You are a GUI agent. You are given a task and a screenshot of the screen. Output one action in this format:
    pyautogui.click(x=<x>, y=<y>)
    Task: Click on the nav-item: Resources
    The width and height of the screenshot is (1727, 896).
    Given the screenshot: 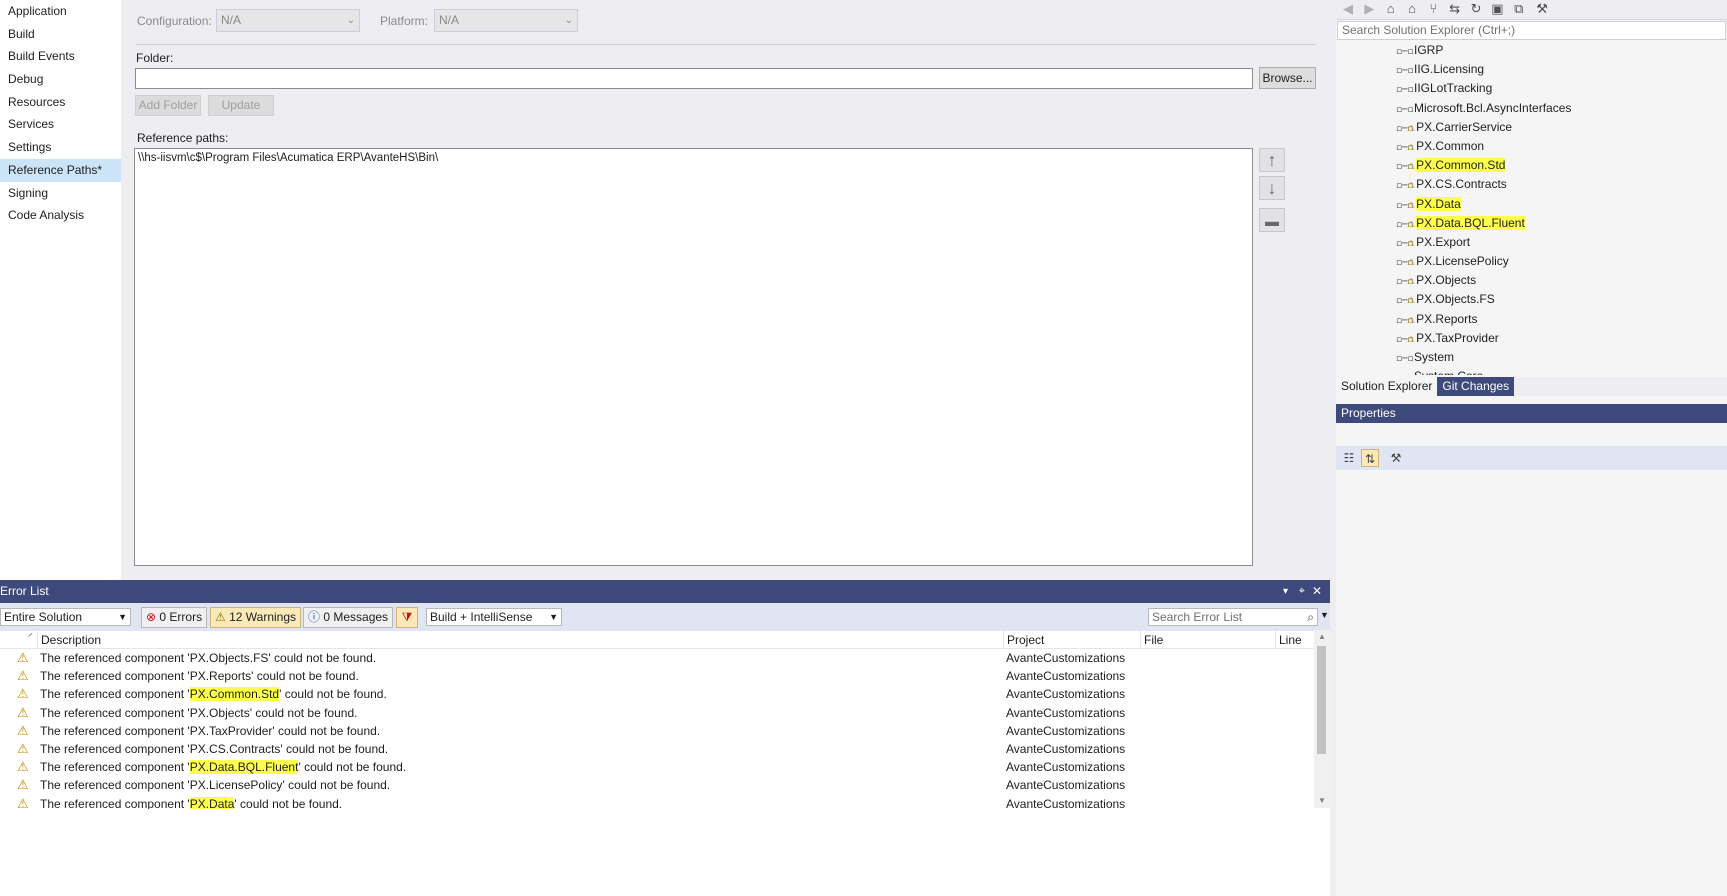 What is the action you would take?
    pyautogui.click(x=60, y=102)
    